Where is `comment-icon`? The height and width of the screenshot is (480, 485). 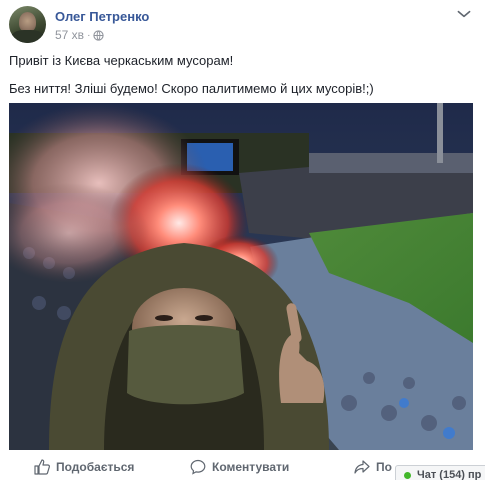 comment-icon is located at coordinates (198, 467).